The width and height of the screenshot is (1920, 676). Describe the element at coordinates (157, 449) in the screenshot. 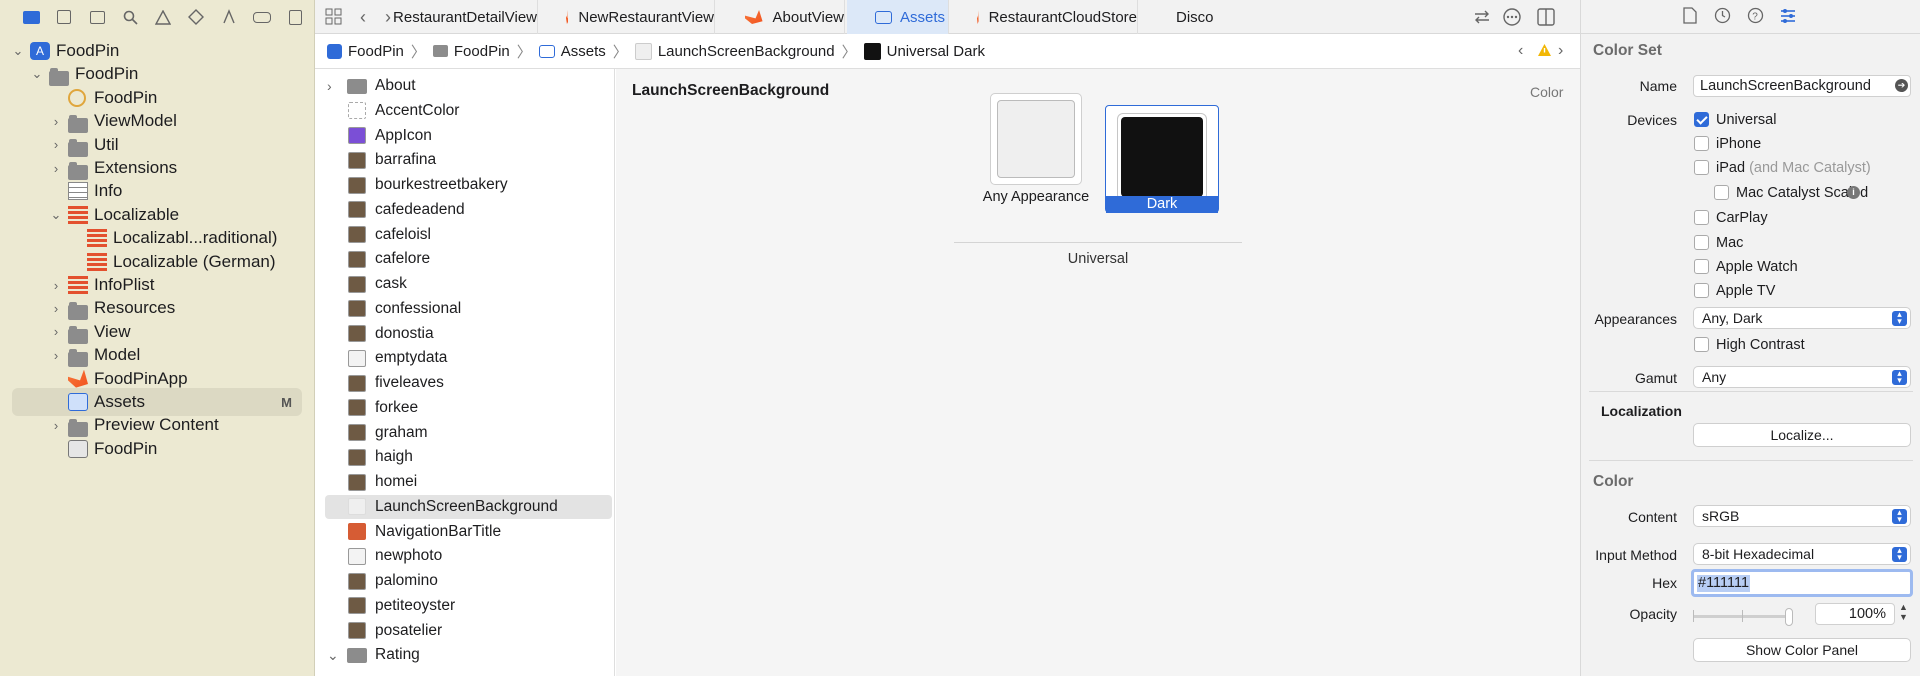

I see `navigator-item-foodpin: FoodPin` at that location.